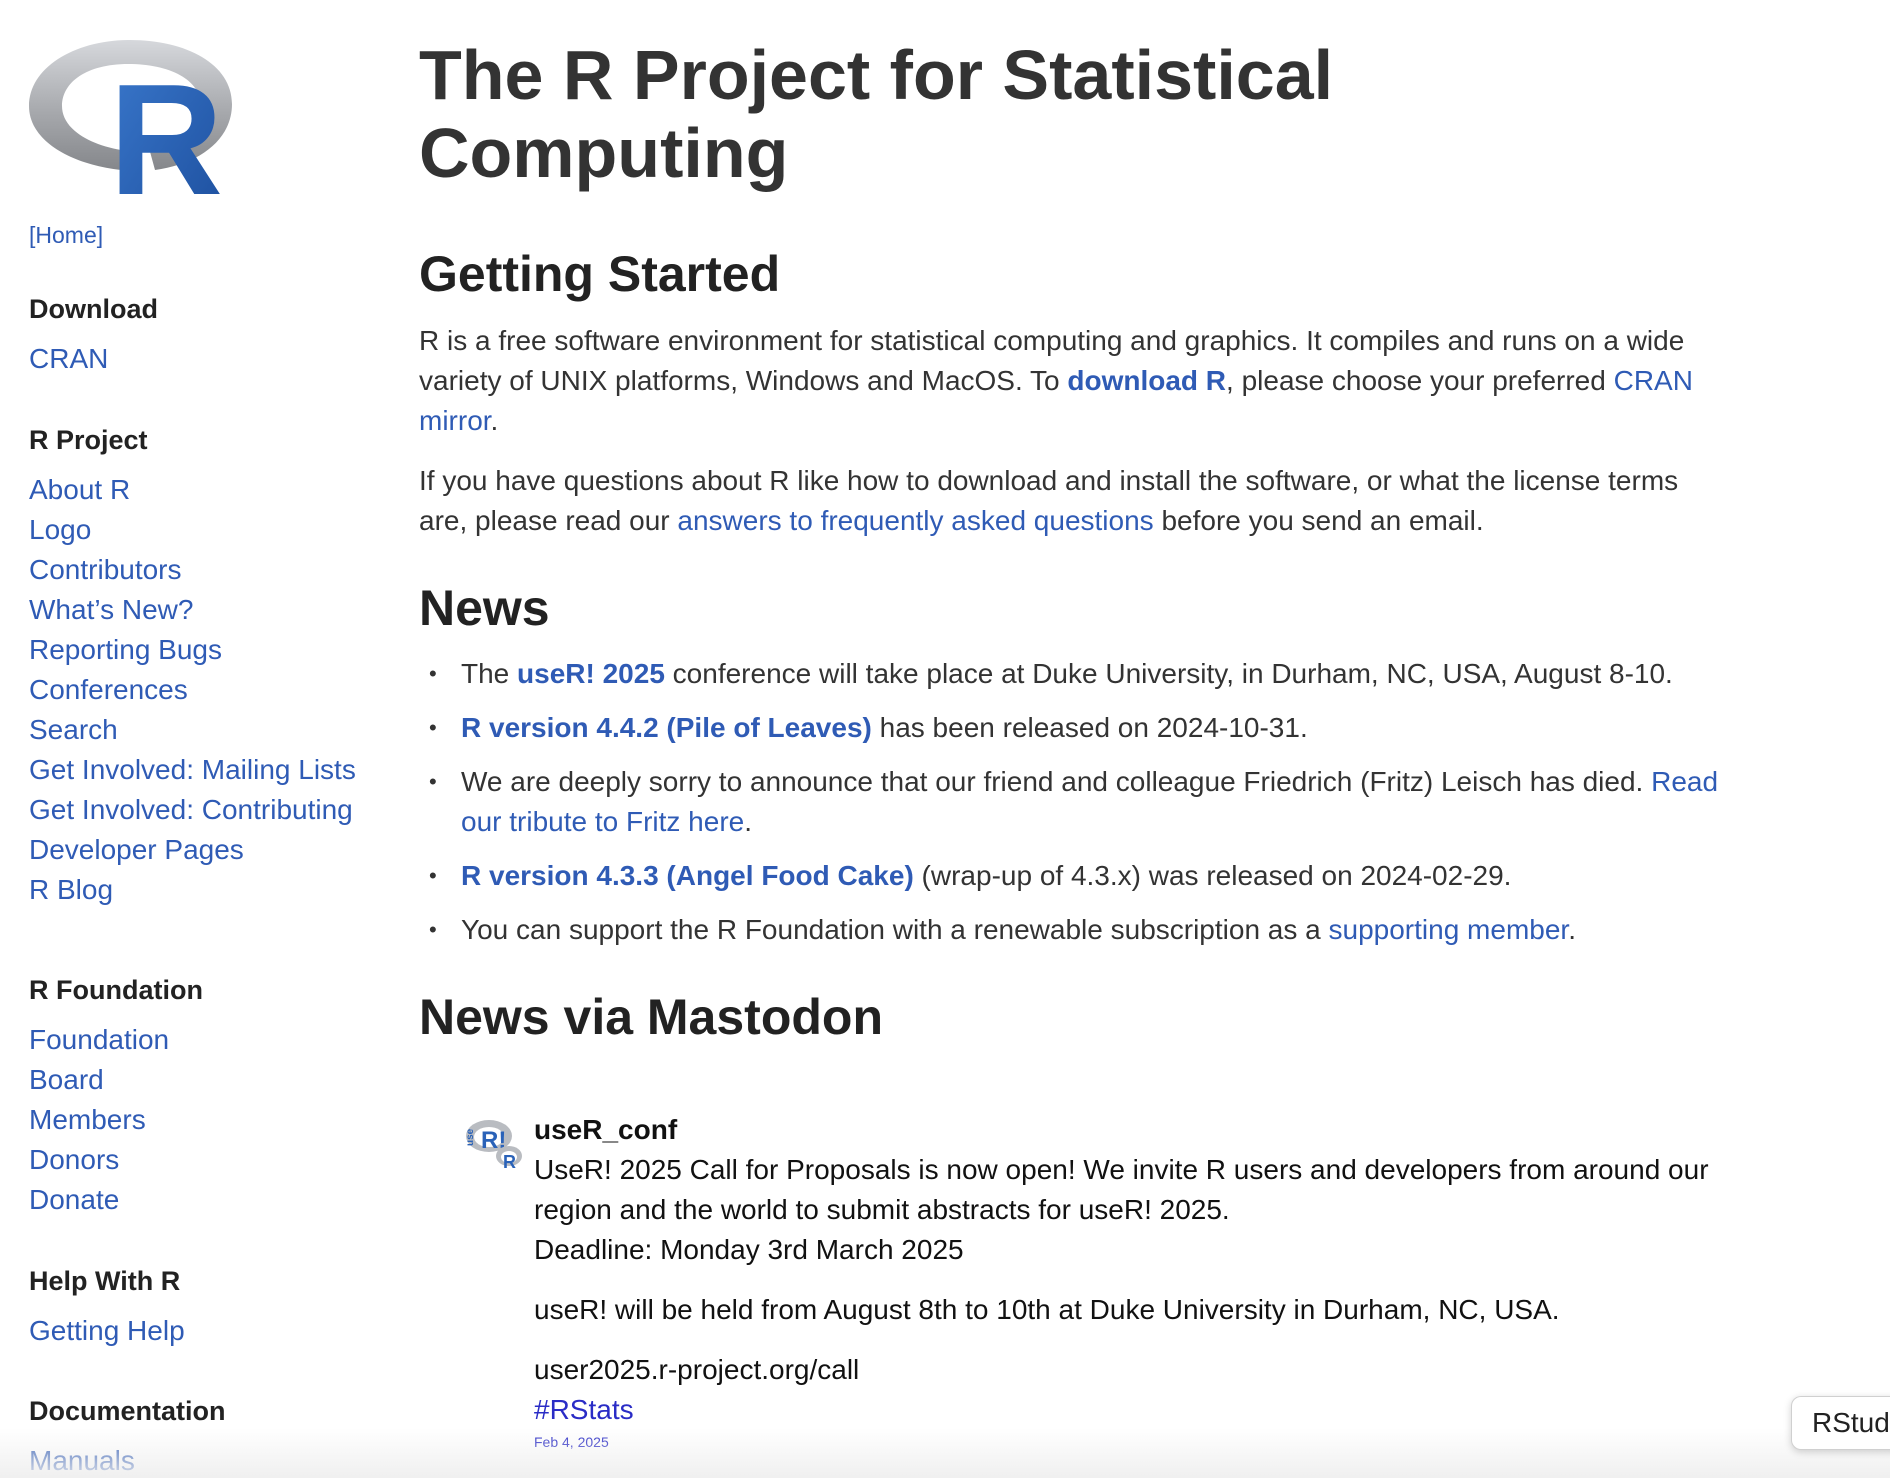 This screenshot has height=1481, width=1890. What do you see at coordinates (60, 529) in the screenshot?
I see `sidebar-link-logo: Logo` at bounding box center [60, 529].